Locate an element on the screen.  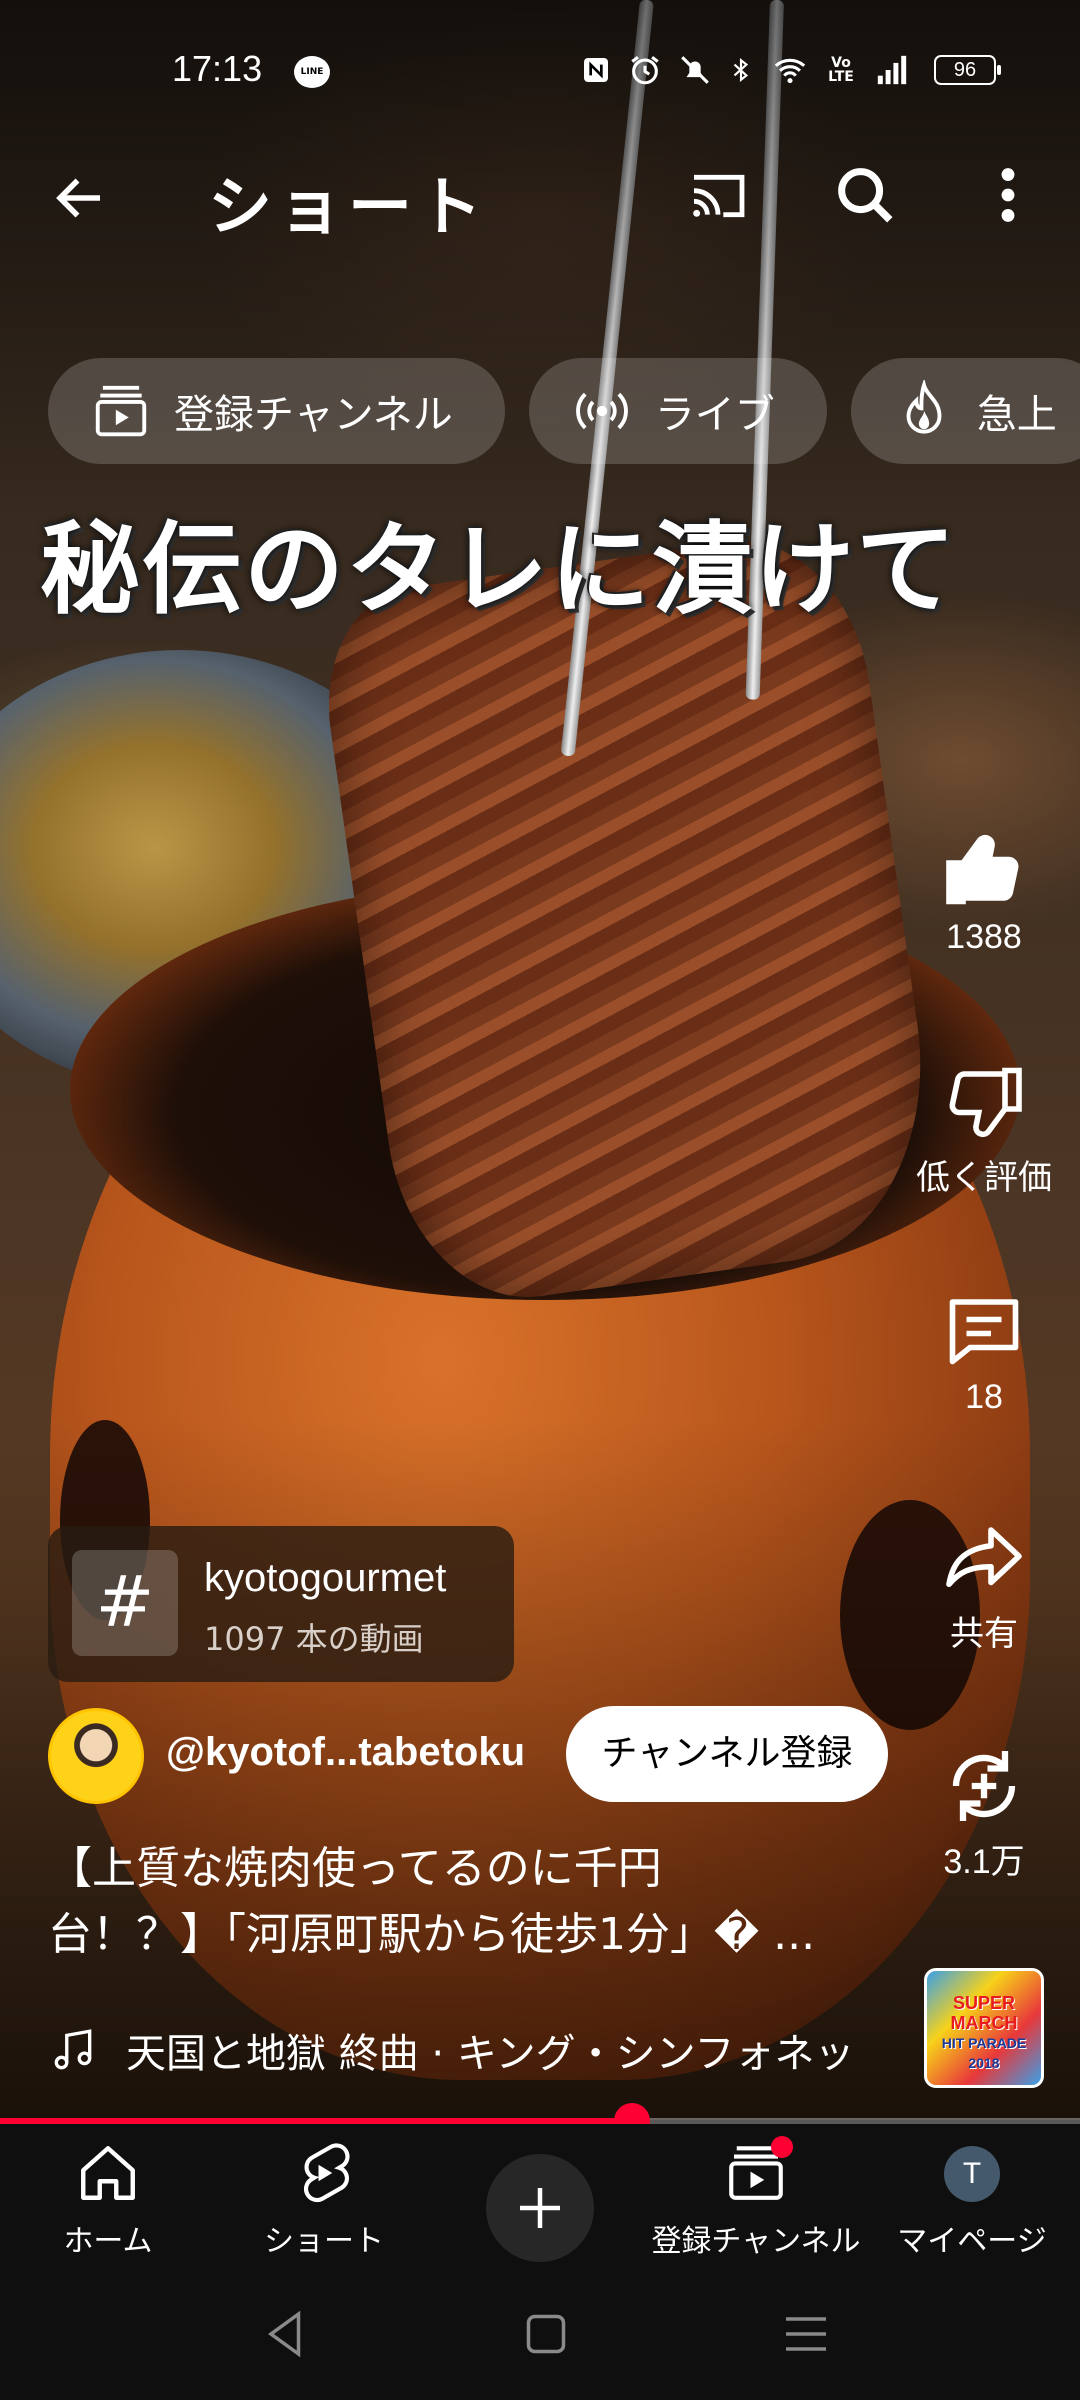
chip-label: 急上 is located at coordinates (1016, 415).